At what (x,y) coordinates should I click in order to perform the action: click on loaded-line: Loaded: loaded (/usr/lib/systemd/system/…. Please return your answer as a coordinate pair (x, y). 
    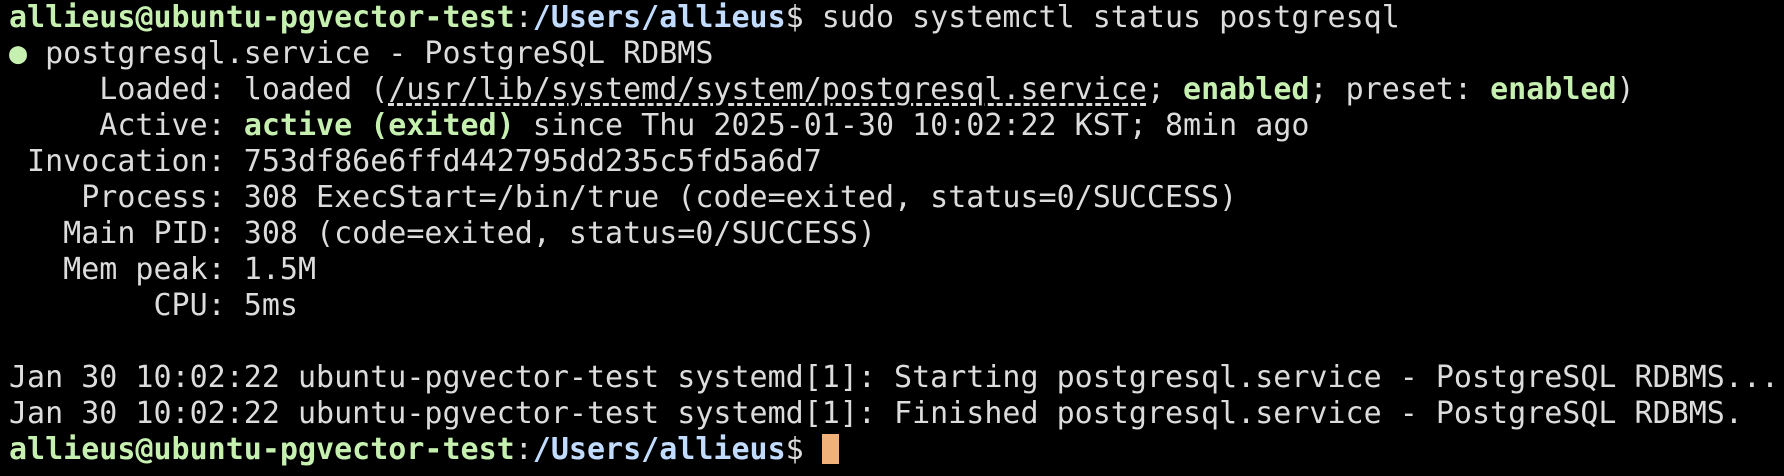
    Looking at the image, I should click on (896, 90).